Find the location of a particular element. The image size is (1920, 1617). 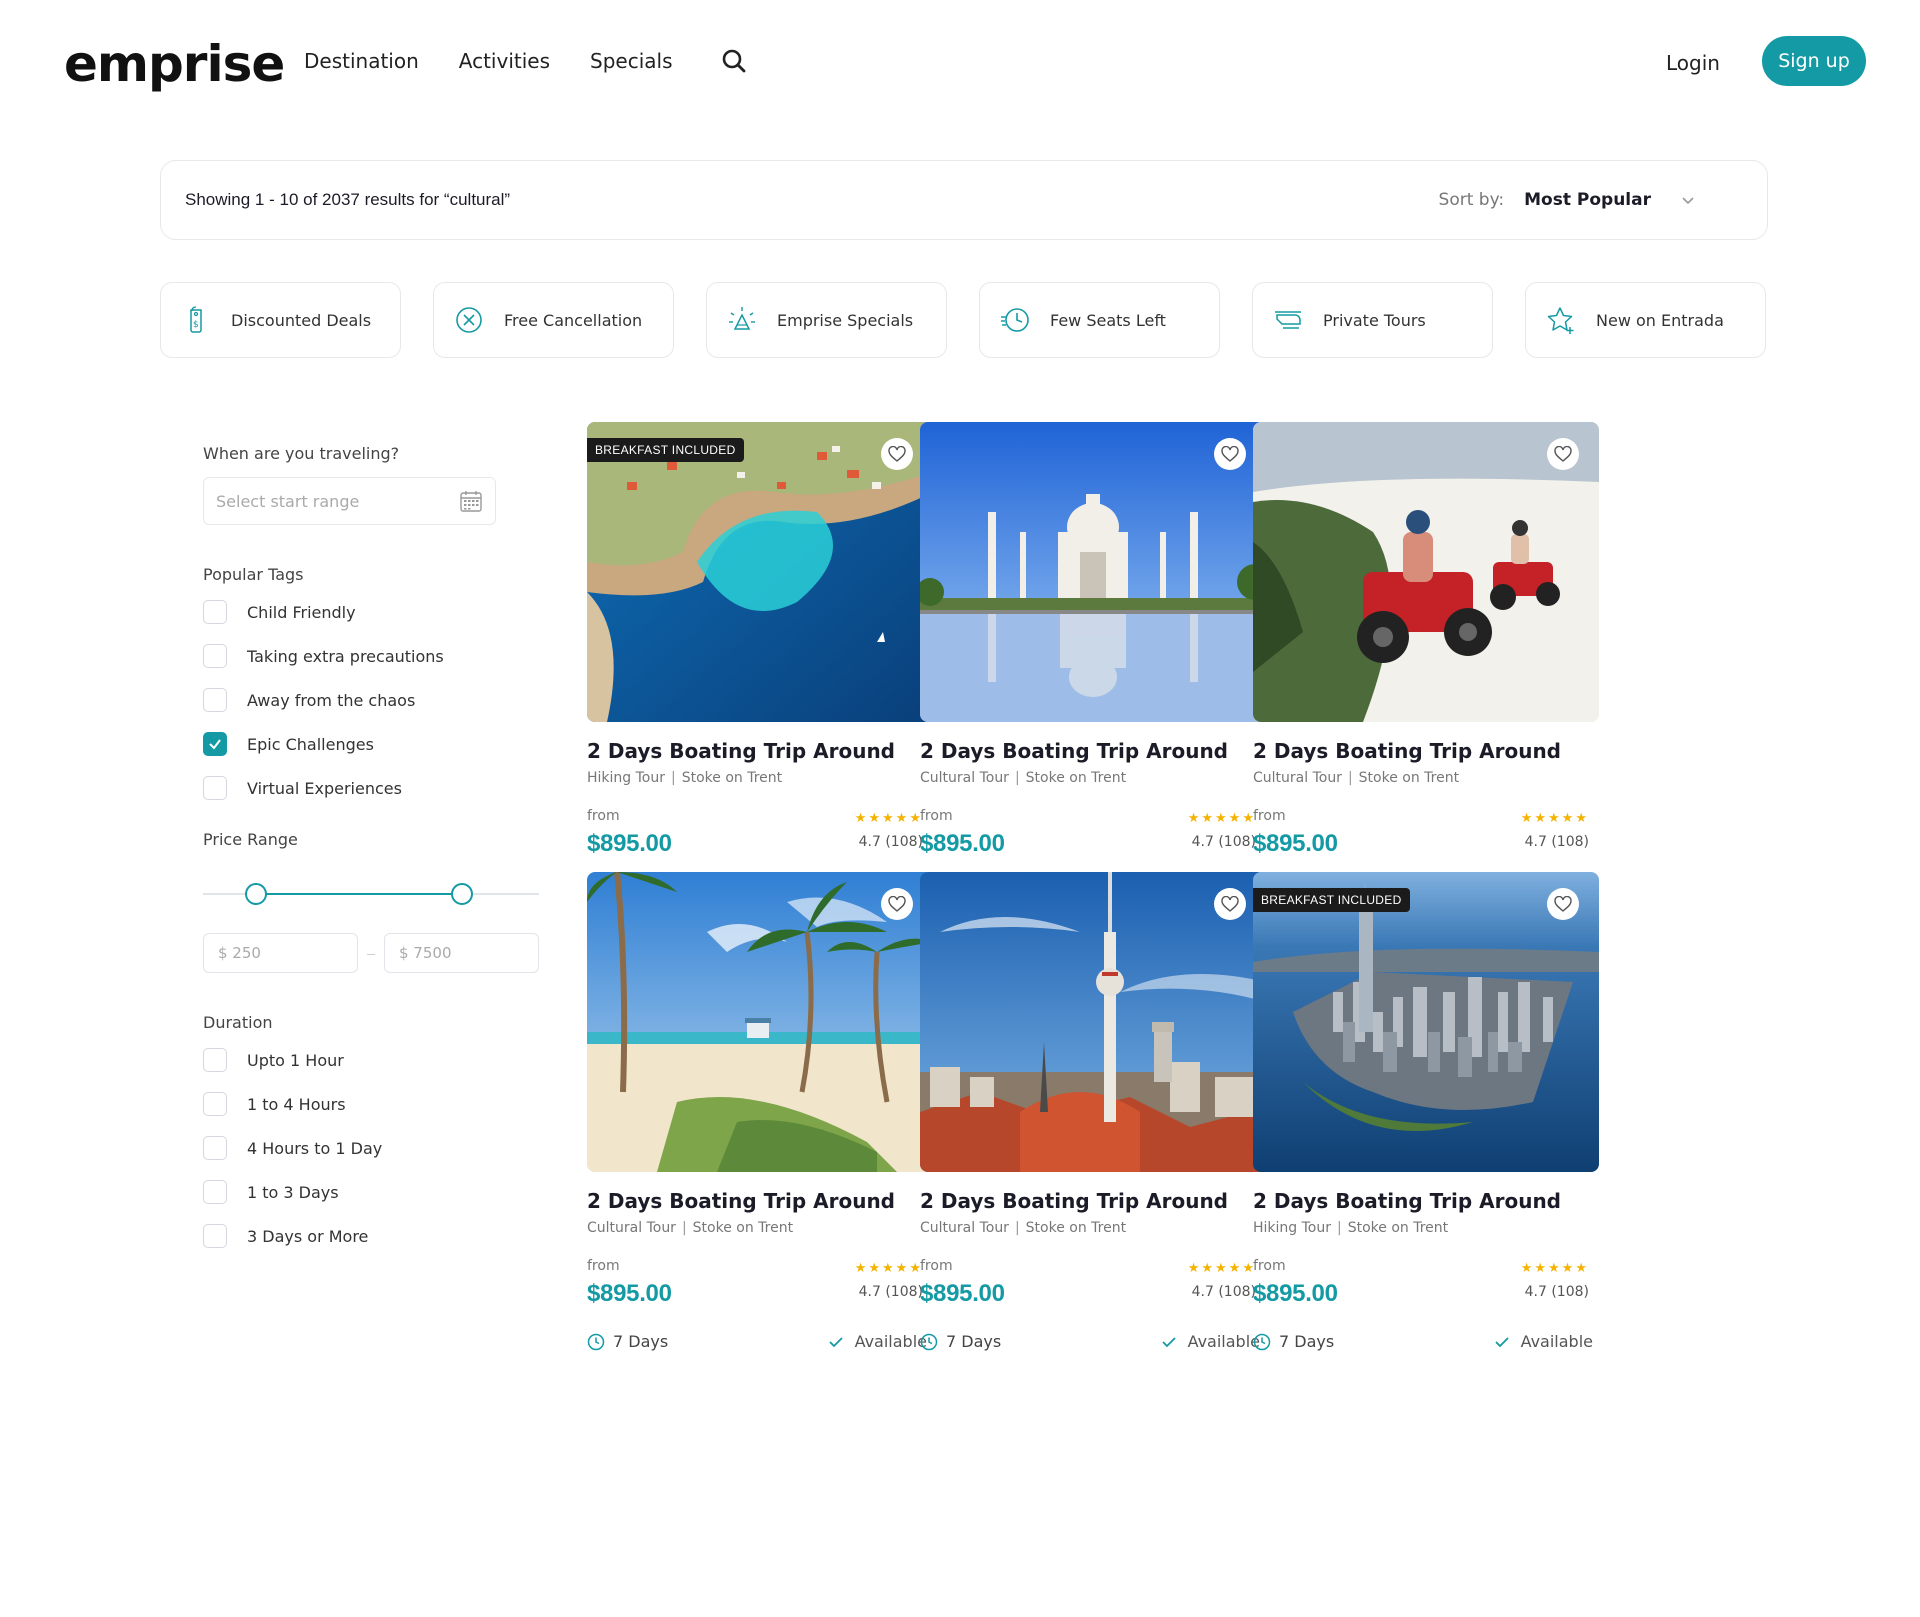

price-max-input: $ 7500 is located at coordinates (461, 953).